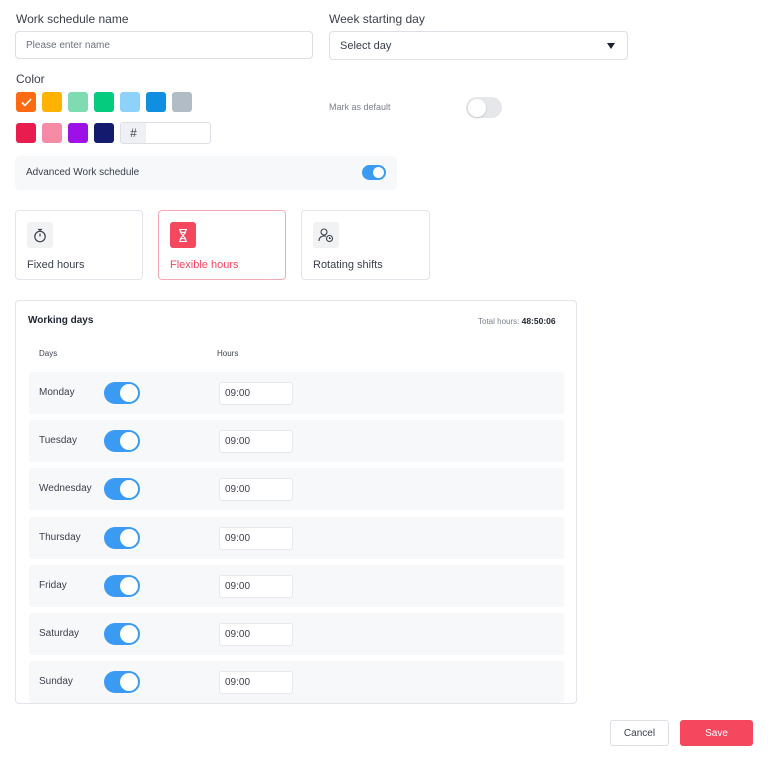  I want to click on card-fixed-hours-label: Fixed hours, so click(56, 265).